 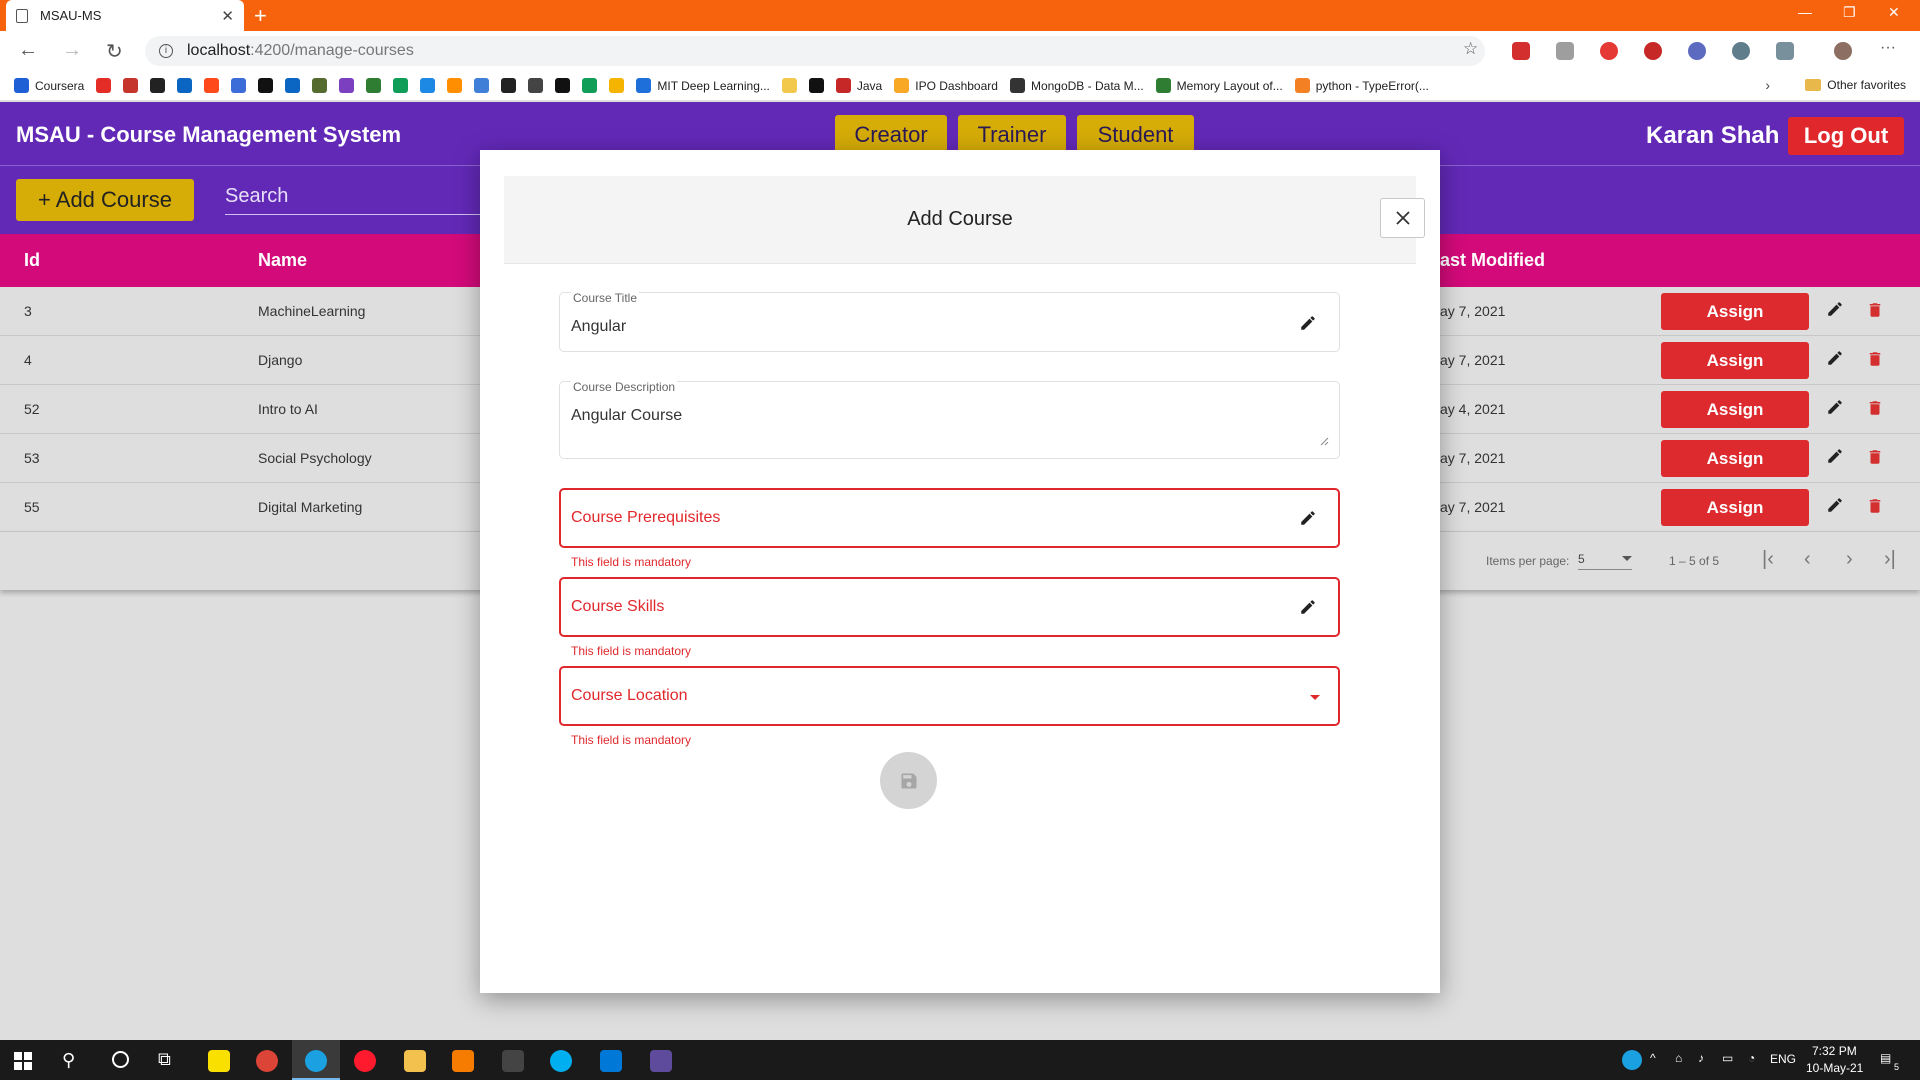 What do you see at coordinates (166, 51) in the screenshot?
I see `info-icon: i` at bounding box center [166, 51].